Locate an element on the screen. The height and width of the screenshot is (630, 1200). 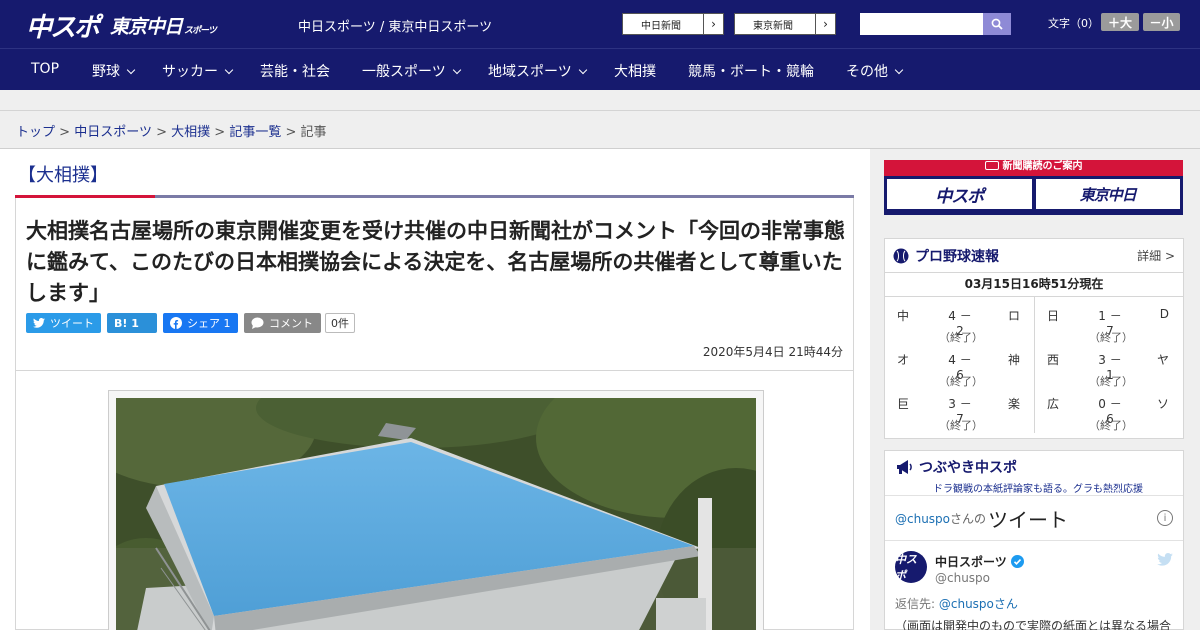
nav-label: 野球 is located at coordinates (106, 72).